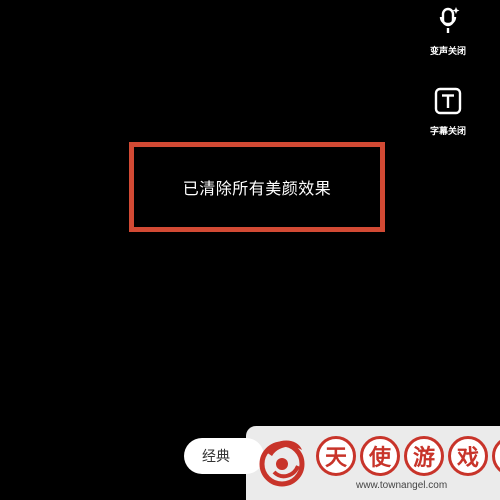 This screenshot has width=500, height=500. What do you see at coordinates (402, 485) in the screenshot?
I see `watermark-url: www.townangel.com` at bounding box center [402, 485].